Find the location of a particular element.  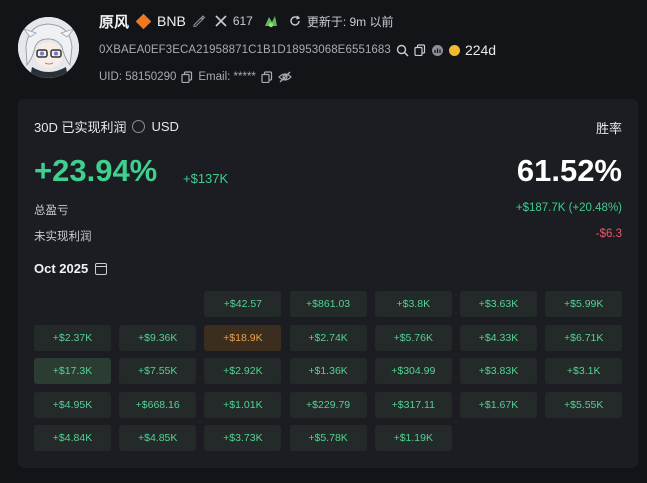

leaf-badge-icon is located at coordinates (271, 21).